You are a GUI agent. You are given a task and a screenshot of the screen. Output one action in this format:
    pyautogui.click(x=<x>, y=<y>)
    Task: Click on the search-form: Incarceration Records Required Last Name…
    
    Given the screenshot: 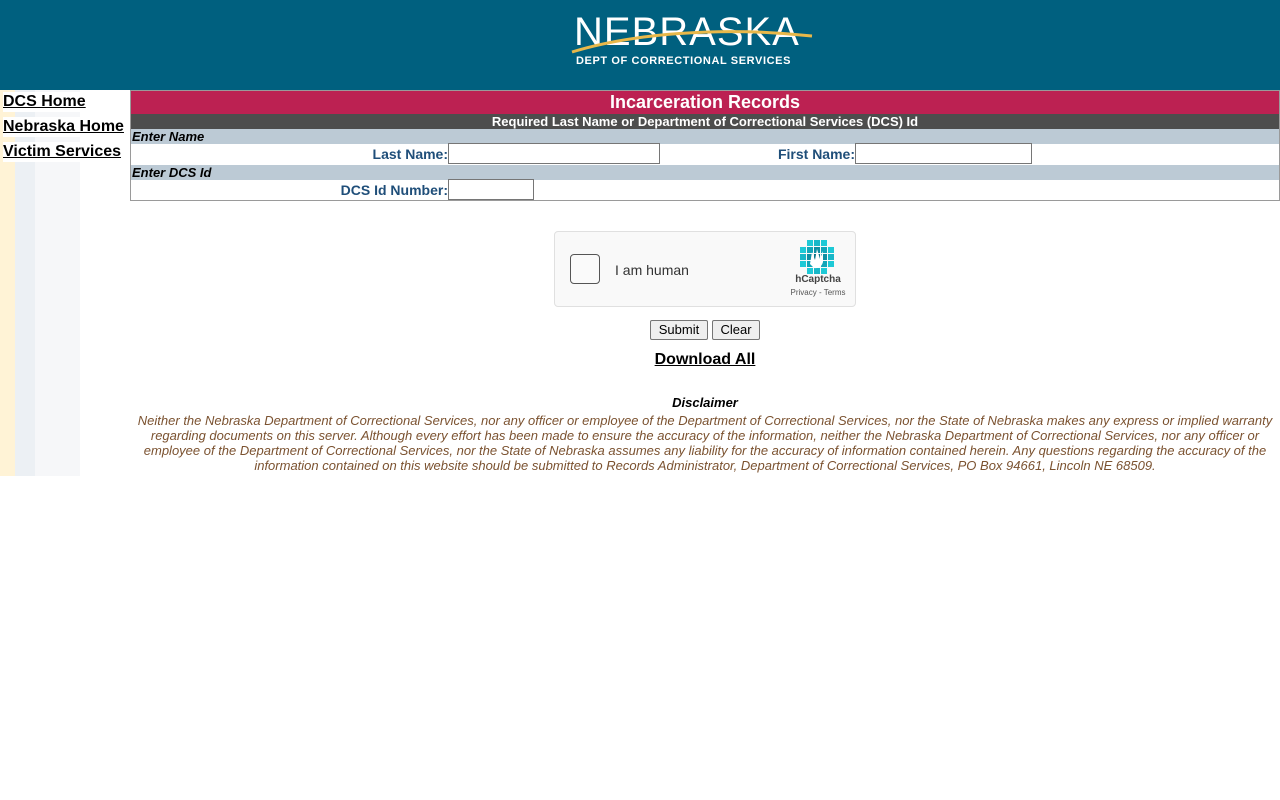 What is the action you would take?
    pyautogui.click(x=705, y=145)
    